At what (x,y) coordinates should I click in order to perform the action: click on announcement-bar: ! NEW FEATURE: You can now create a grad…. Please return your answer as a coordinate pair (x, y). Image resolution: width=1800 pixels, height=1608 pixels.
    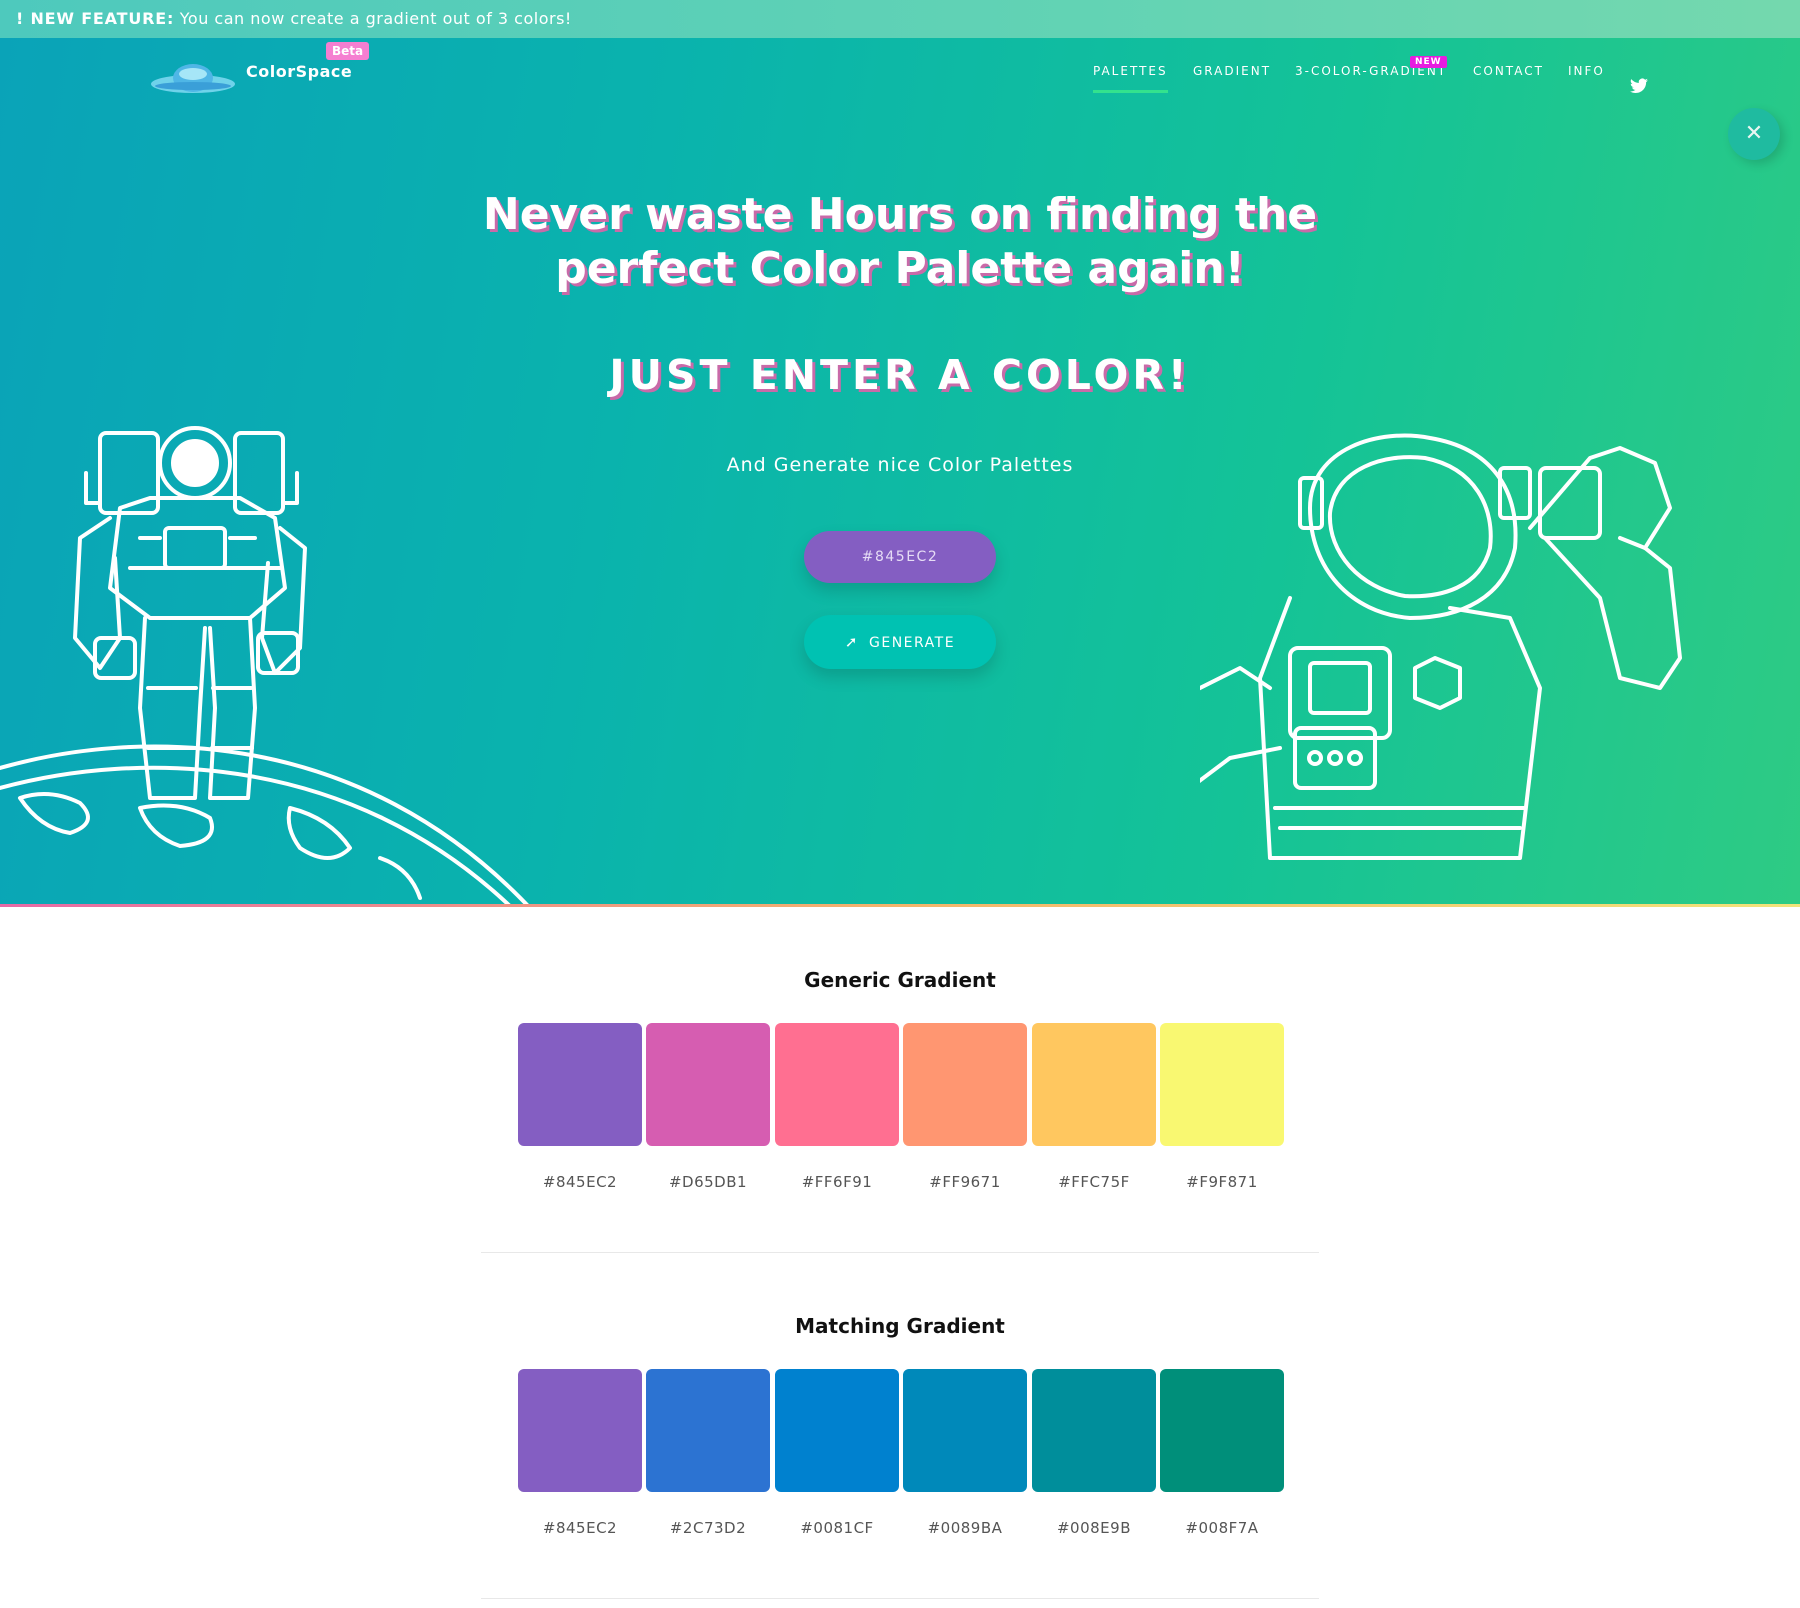
    Looking at the image, I should click on (900, 19).